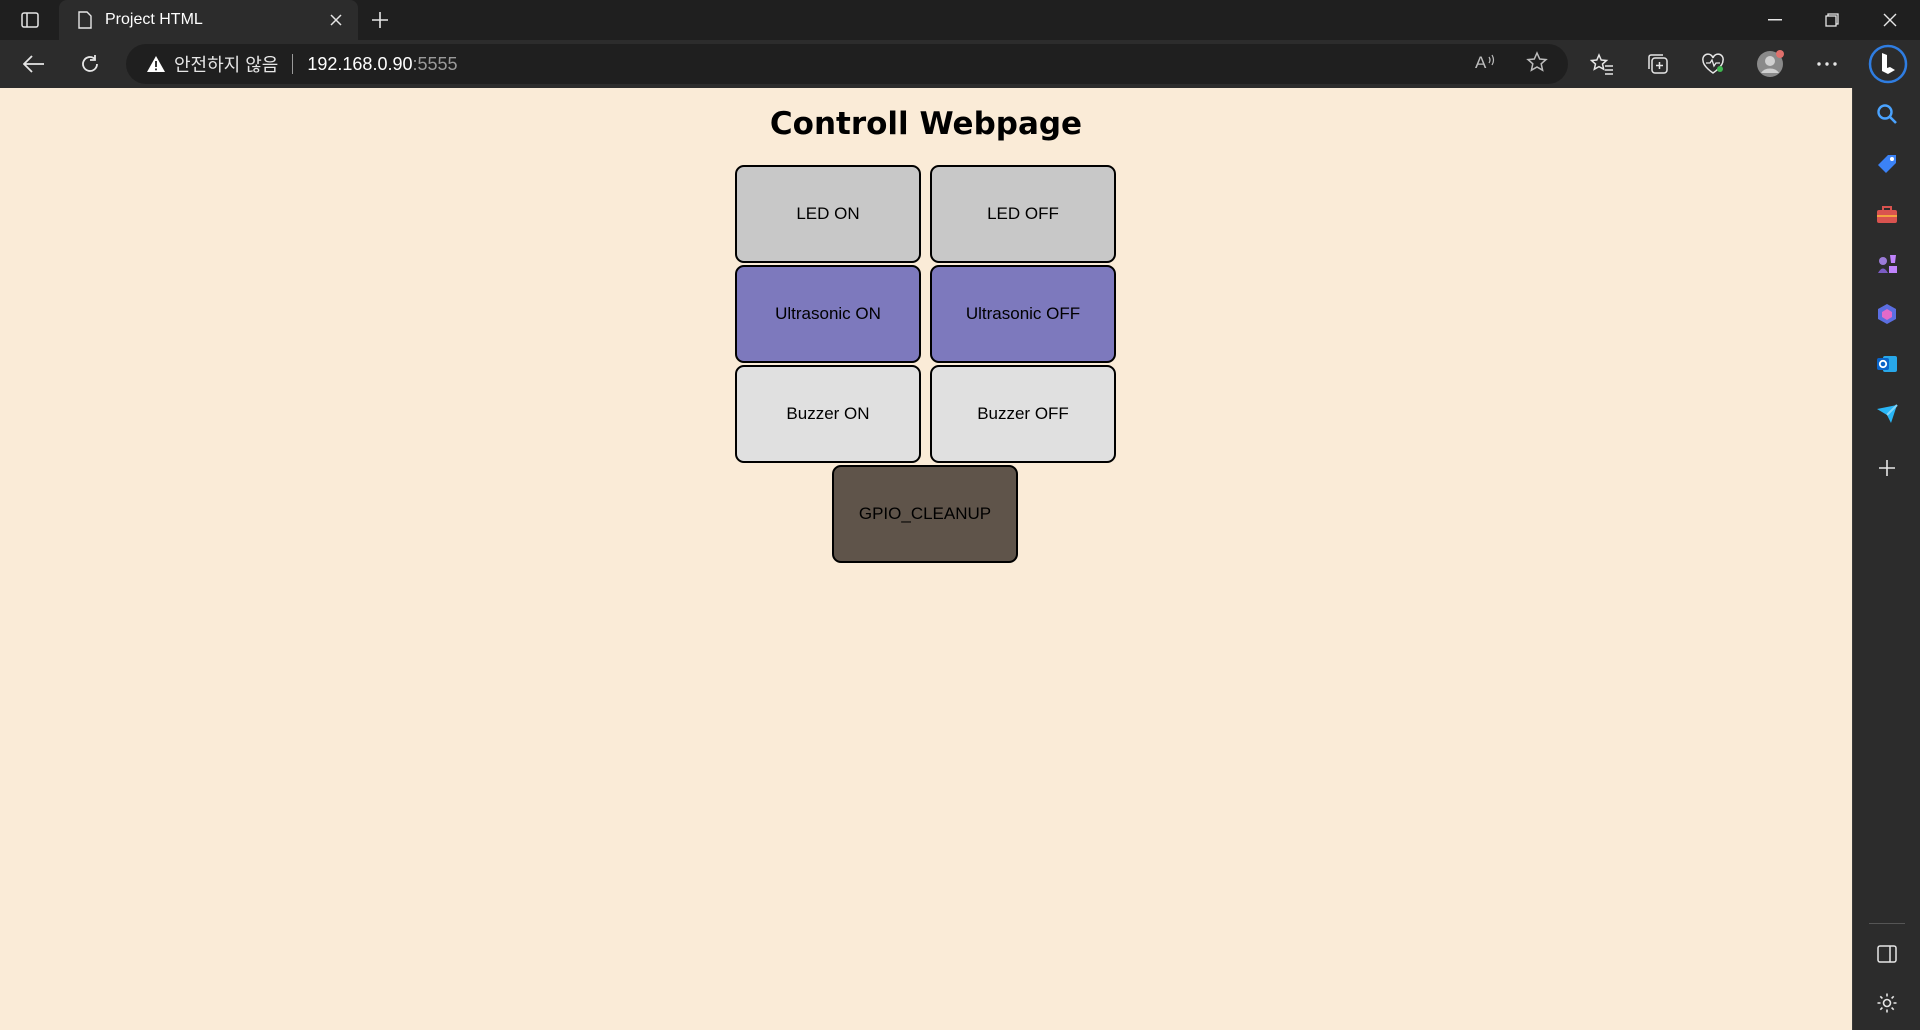 The image size is (1920, 1030). I want to click on browser-essentials-icon, so click(1713, 64).